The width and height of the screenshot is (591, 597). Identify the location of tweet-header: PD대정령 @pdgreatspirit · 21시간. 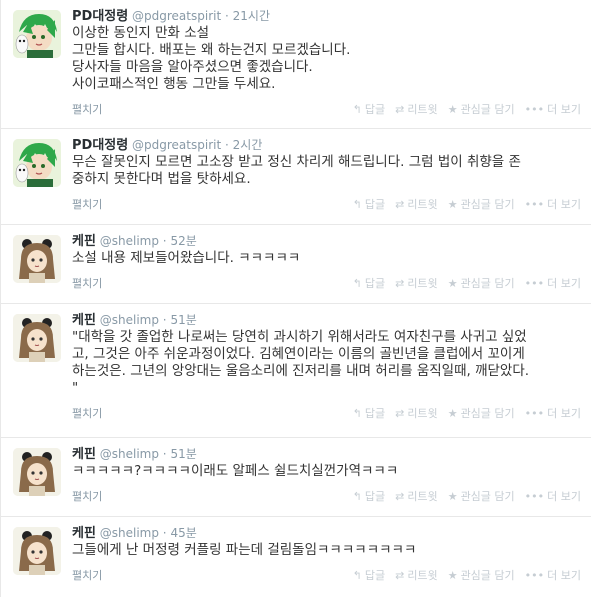
(326, 16).